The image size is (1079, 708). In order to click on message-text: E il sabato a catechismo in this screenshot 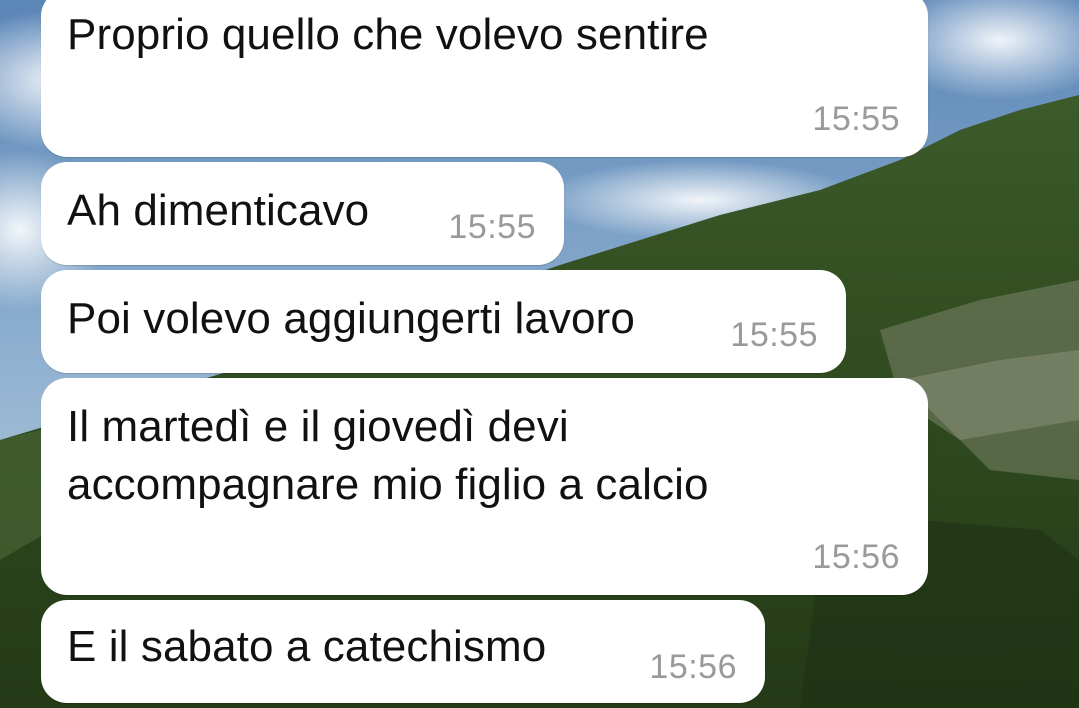, I will do `click(307, 646)`.